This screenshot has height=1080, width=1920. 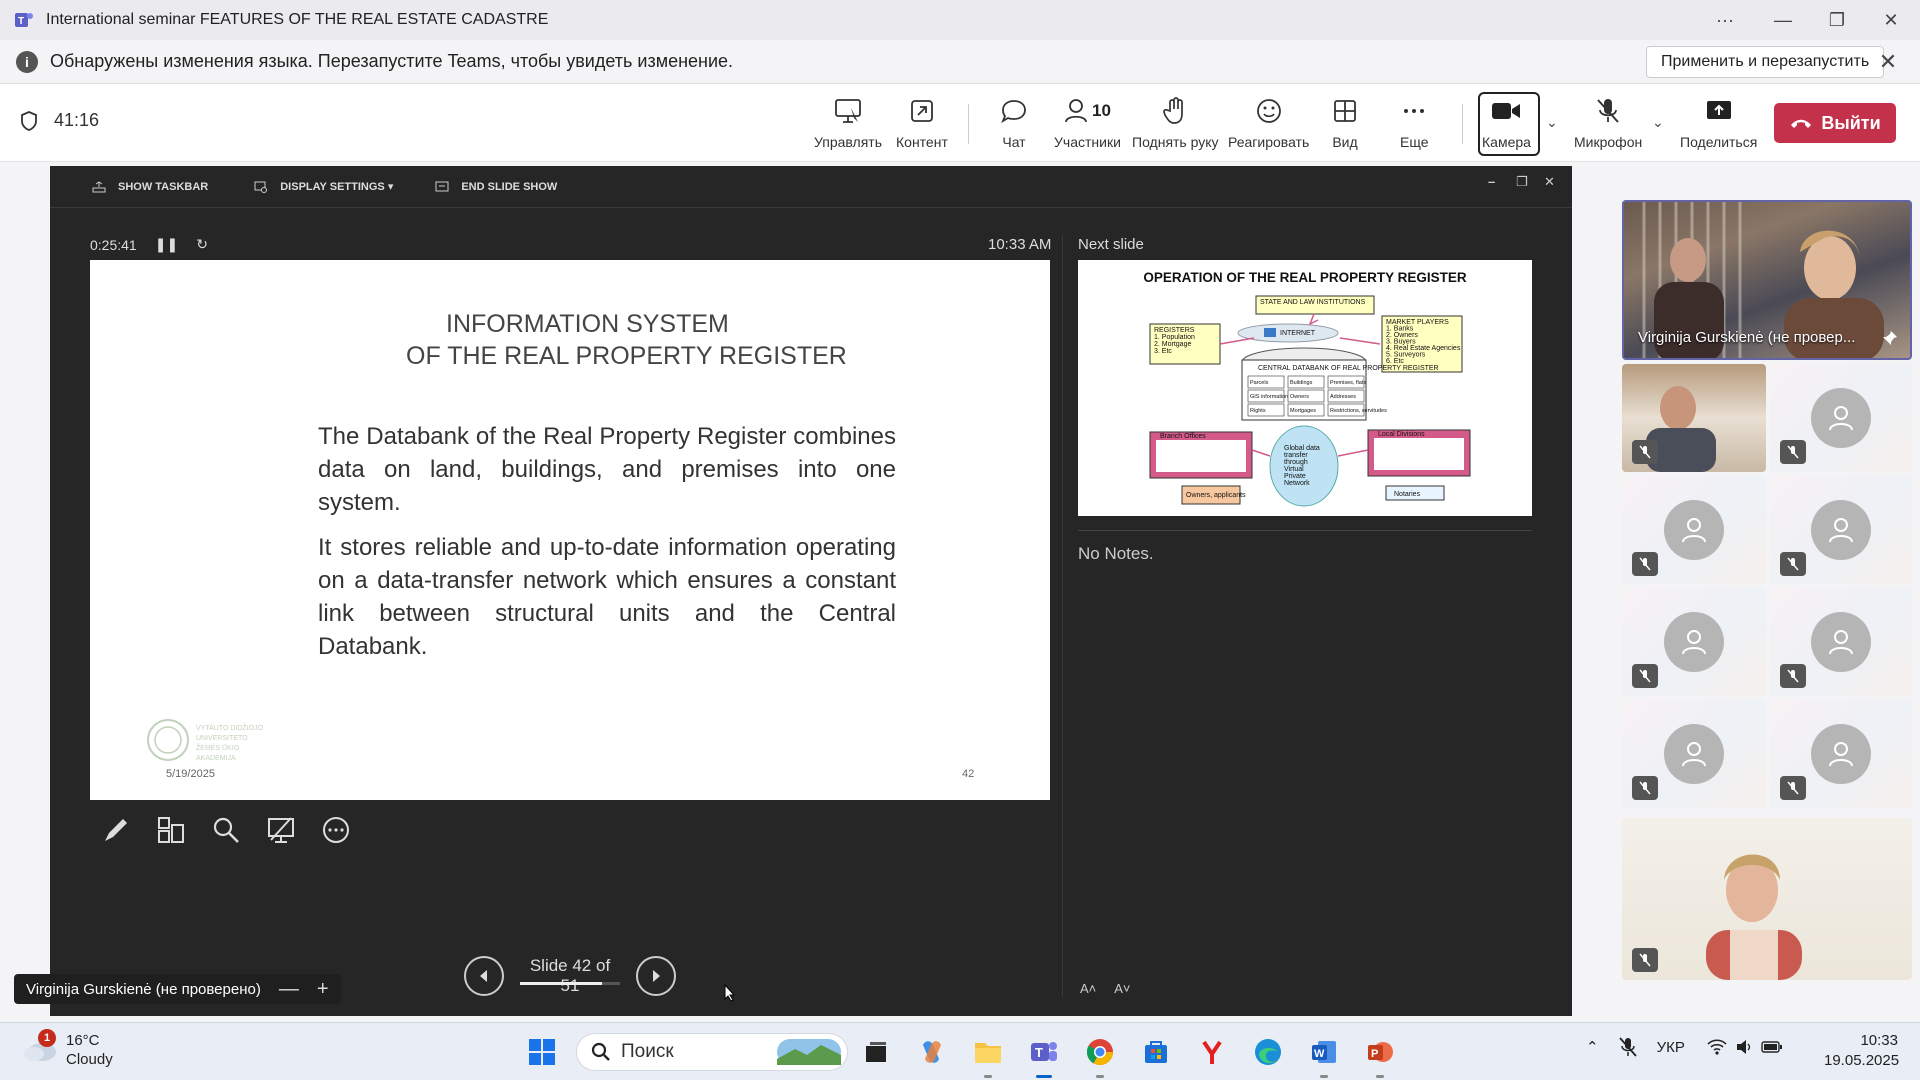 What do you see at coordinates (1258, 411) in the screenshot?
I see `diagram-cell-label: Rights` at bounding box center [1258, 411].